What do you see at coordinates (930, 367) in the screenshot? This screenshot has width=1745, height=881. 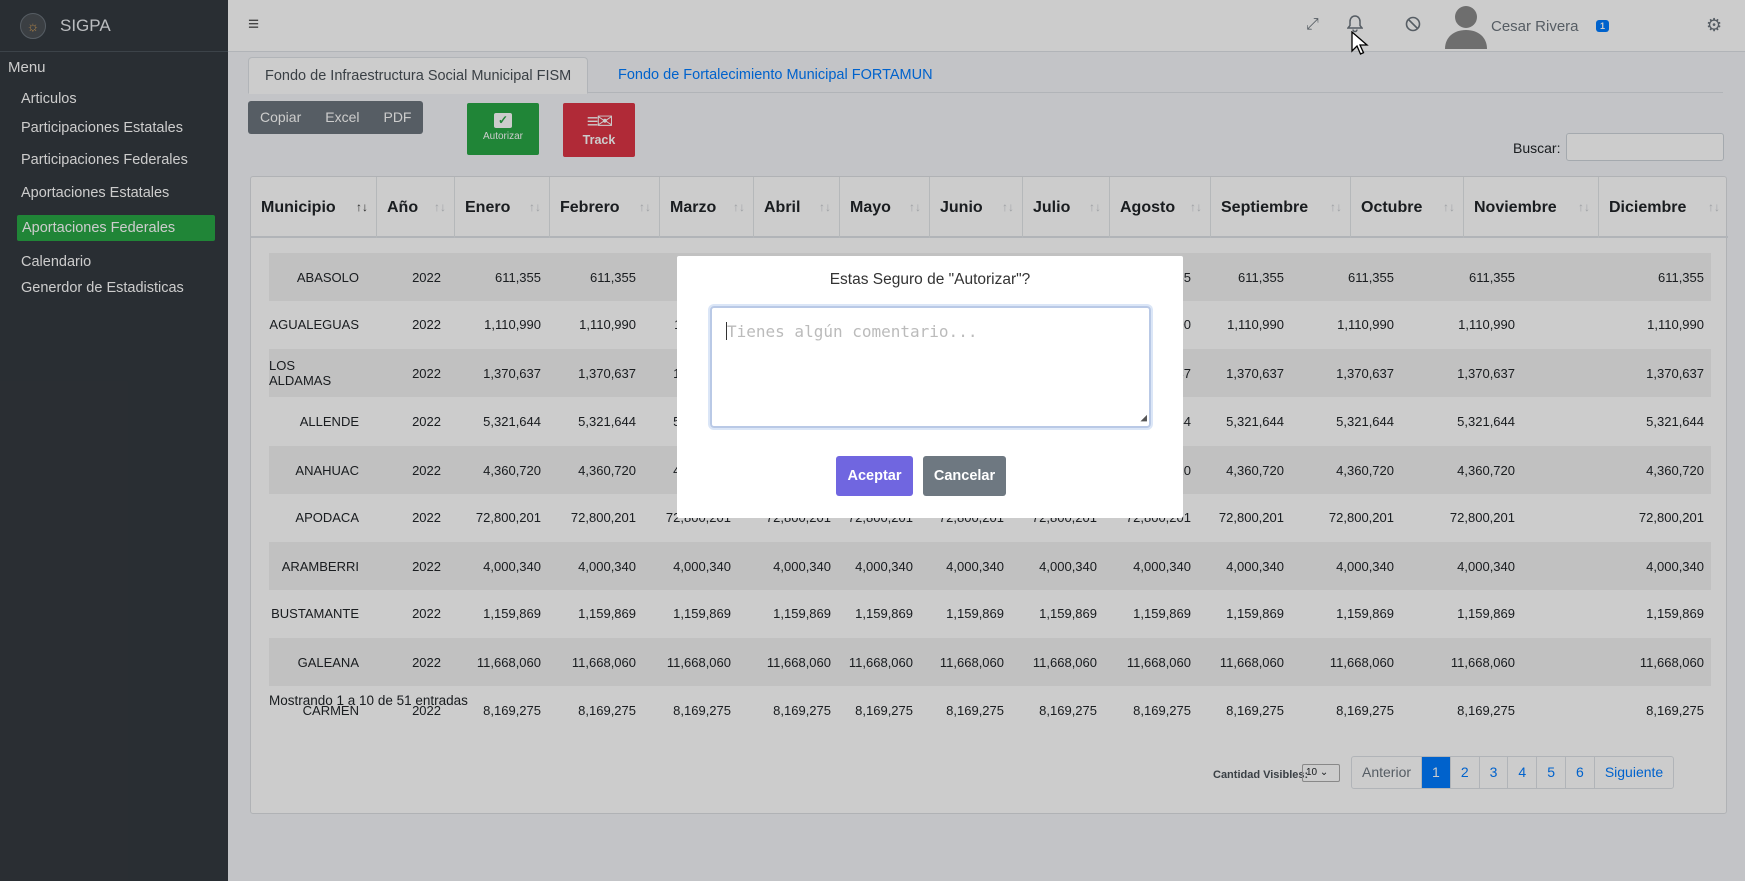 I see `comment-textarea: Tienes algún comentario... ◢` at bounding box center [930, 367].